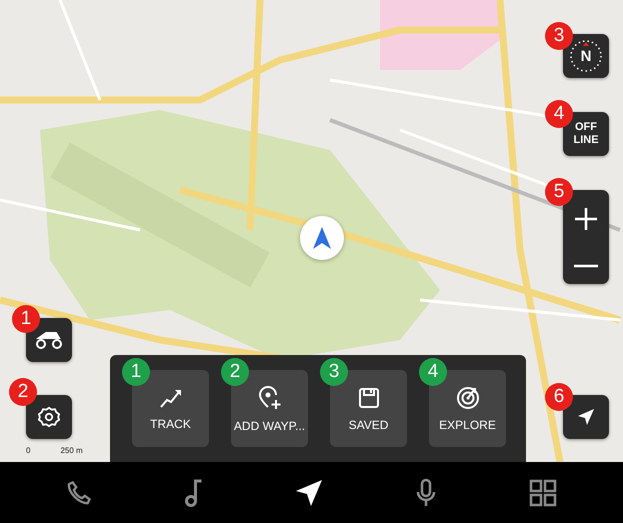 The height and width of the screenshot is (523, 623). What do you see at coordinates (468, 398) in the screenshot?
I see `radar-icon` at bounding box center [468, 398].